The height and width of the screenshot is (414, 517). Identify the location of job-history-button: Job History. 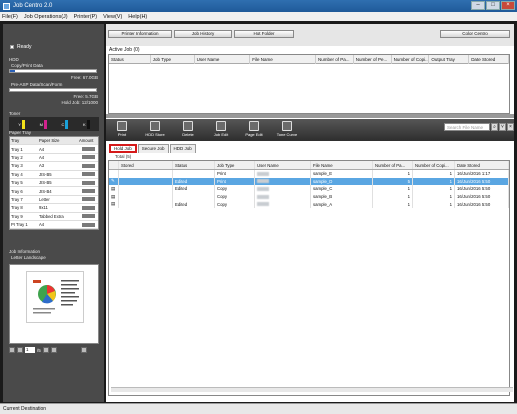
(203, 34).